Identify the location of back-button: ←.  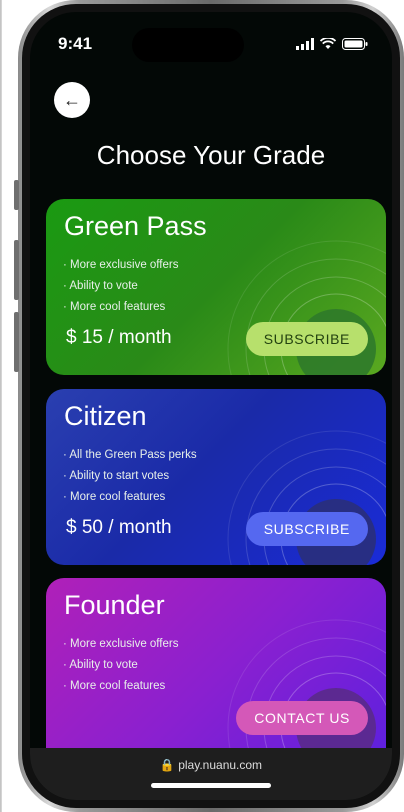
(72, 100).